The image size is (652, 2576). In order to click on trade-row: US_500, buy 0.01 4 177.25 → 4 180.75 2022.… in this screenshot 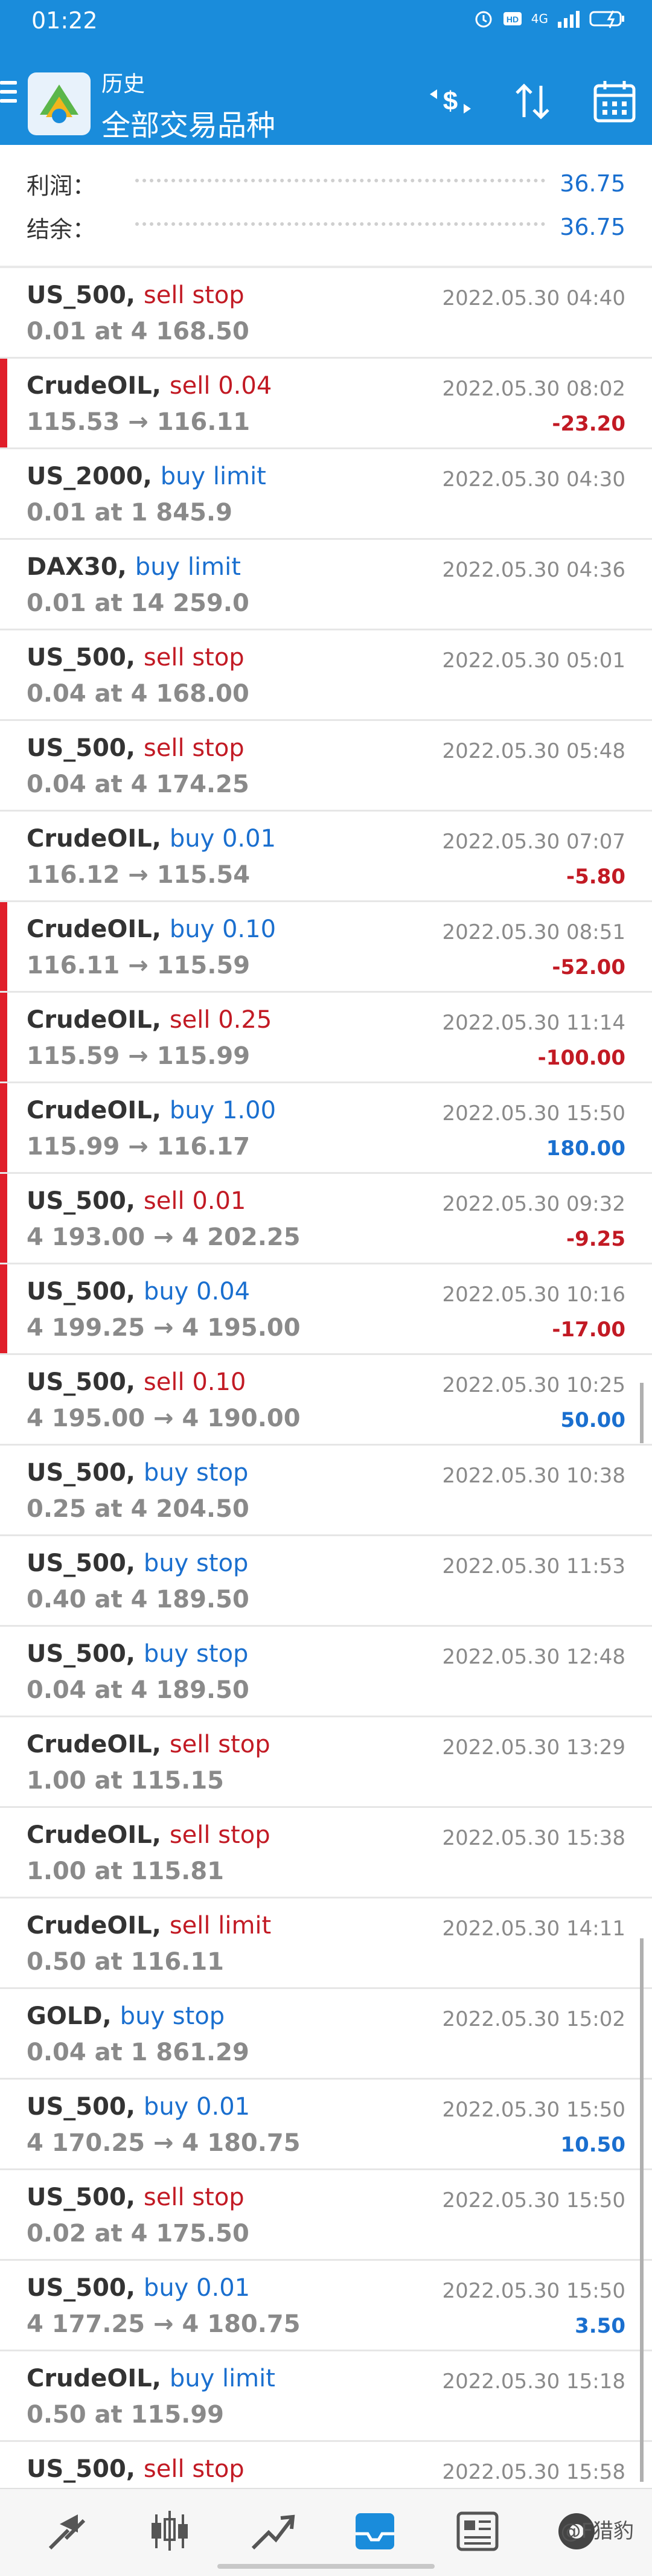, I will do `click(326, 2306)`.